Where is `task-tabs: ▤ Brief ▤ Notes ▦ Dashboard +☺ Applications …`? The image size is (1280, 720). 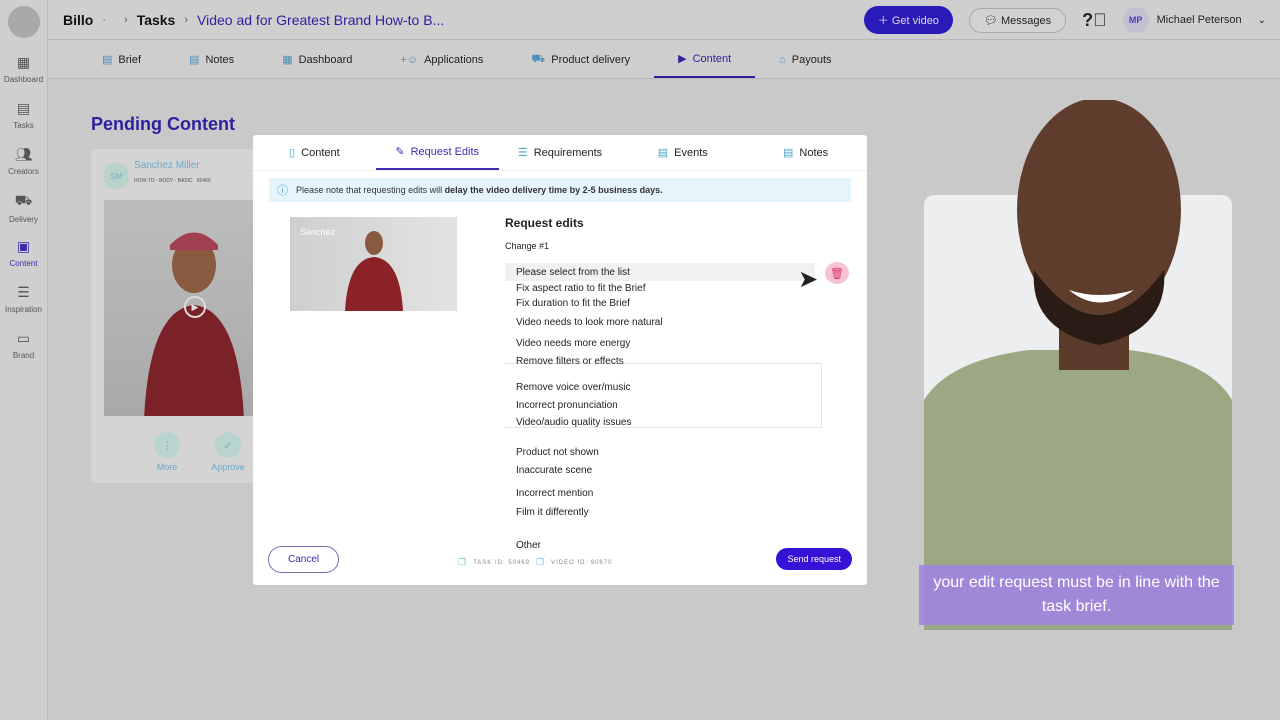
task-tabs: ▤ Brief ▤ Notes ▦ Dashboard +☺ Applications … is located at coordinates (664, 60).